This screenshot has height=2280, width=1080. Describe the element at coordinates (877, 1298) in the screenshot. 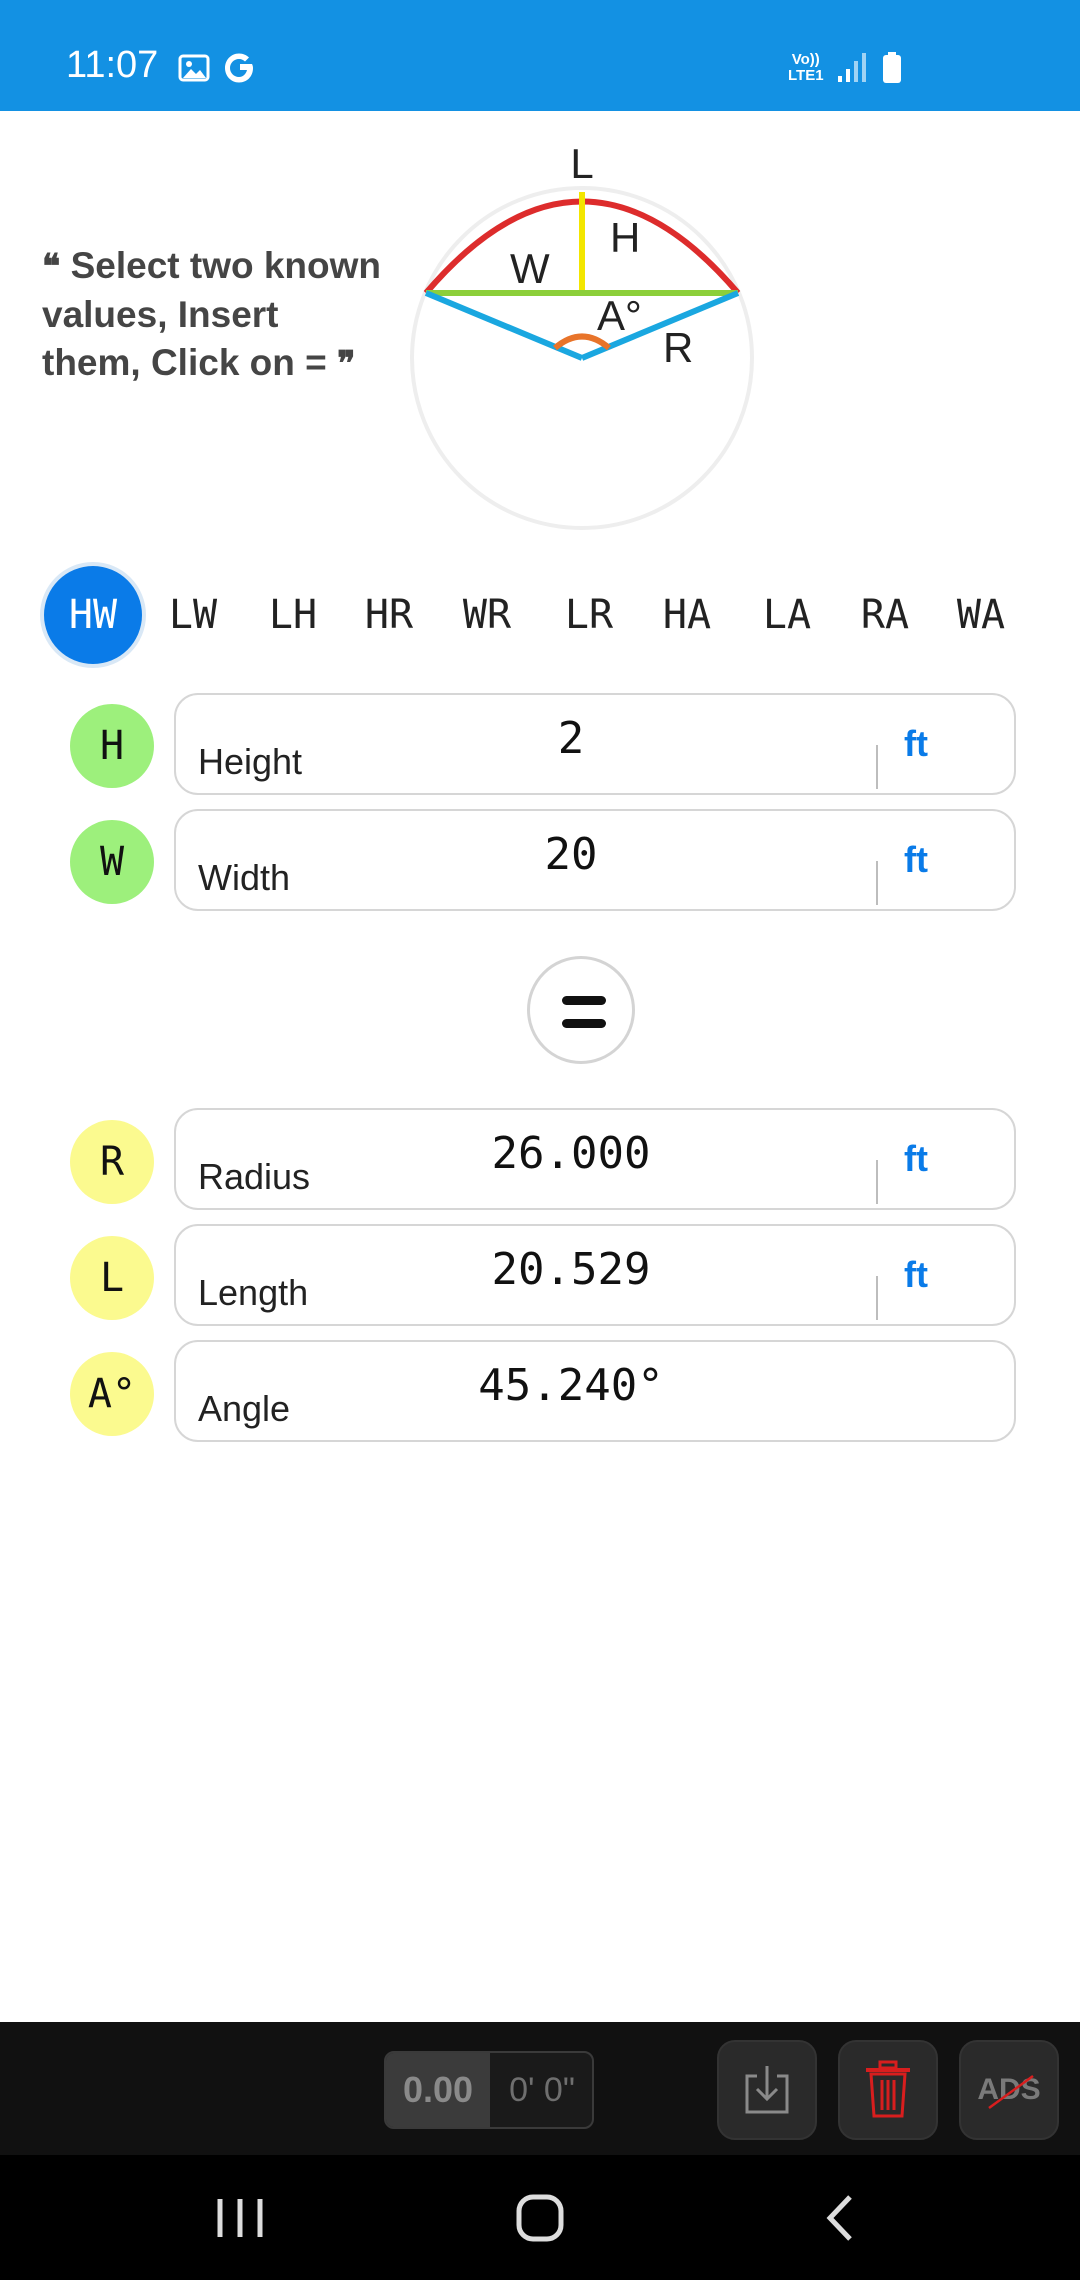

I see `length-unit-divider` at that location.